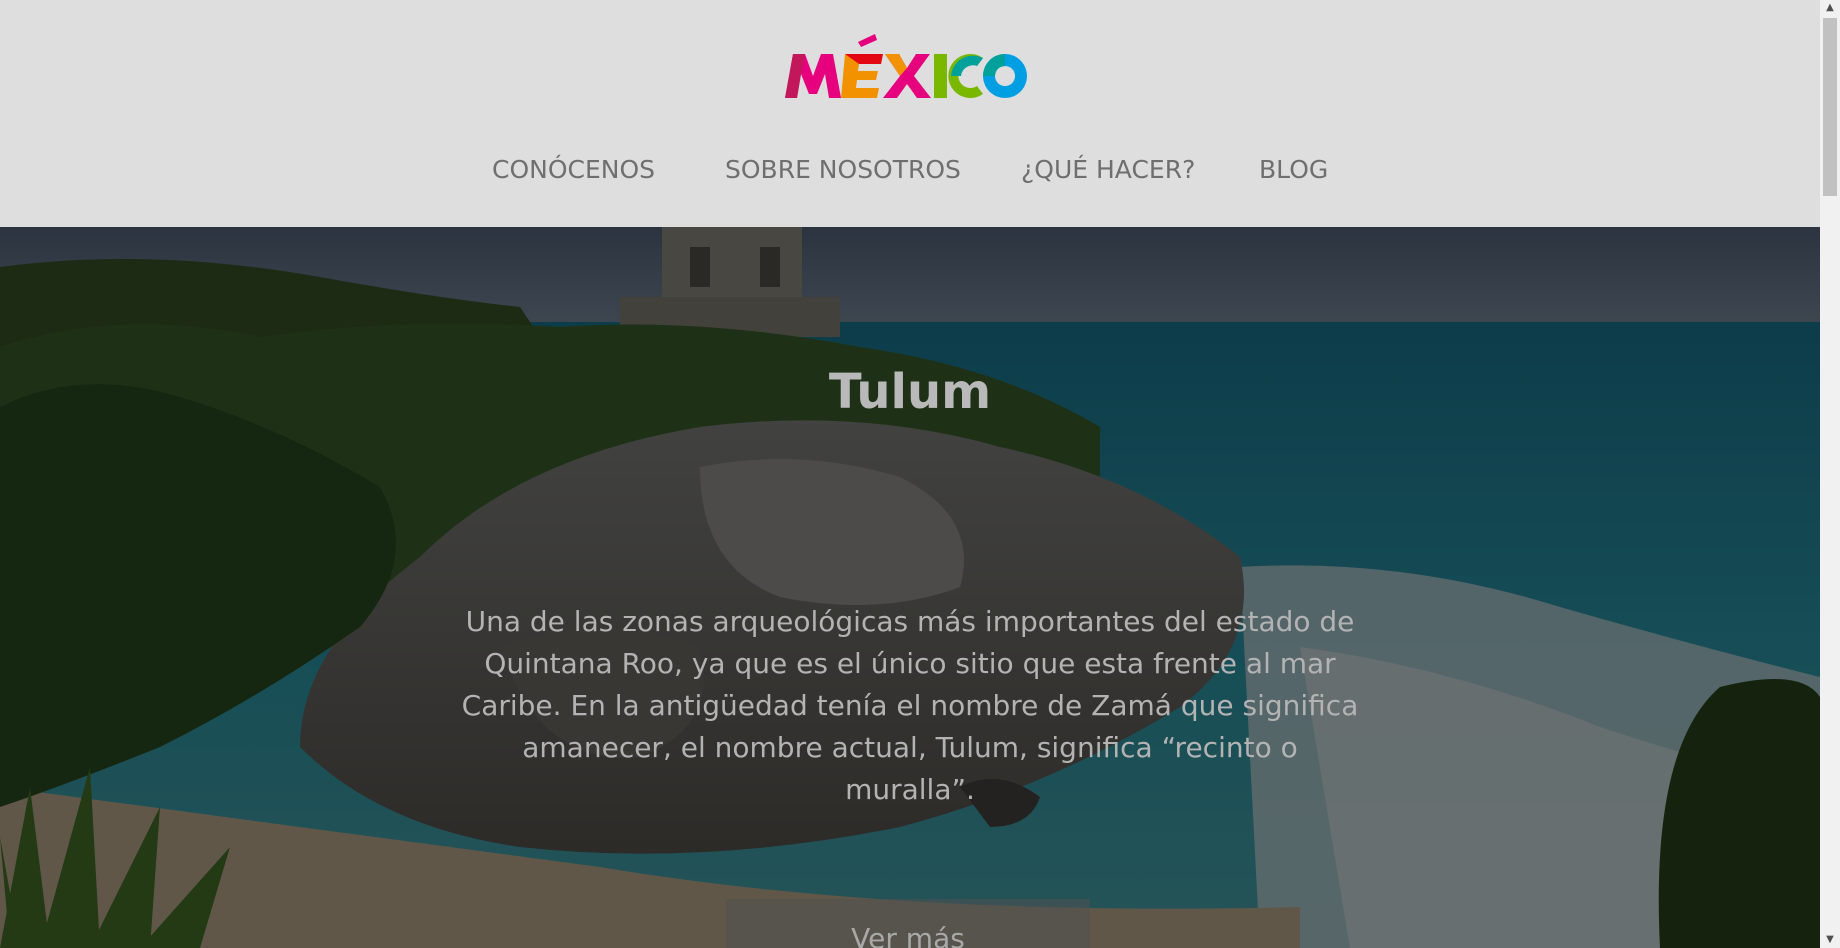 This screenshot has height=948, width=1840. Describe the element at coordinates (1830, 474) in the screenshot. I see `vertical-scrollbar: ▲ ▼` at that location.